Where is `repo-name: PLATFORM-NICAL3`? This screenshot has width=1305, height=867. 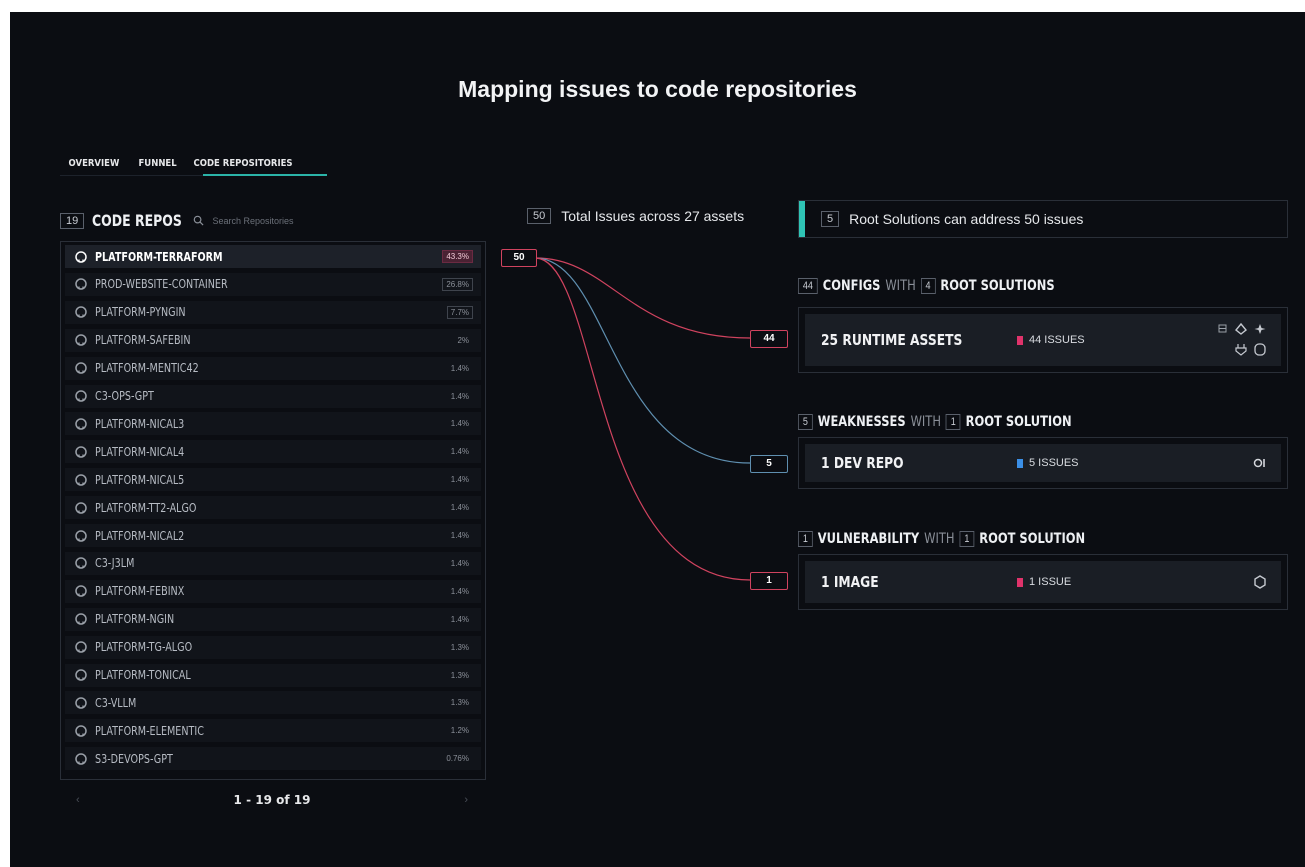 repo-name: PLATFORM-NICAL3 is located at coordinates (140, 423).